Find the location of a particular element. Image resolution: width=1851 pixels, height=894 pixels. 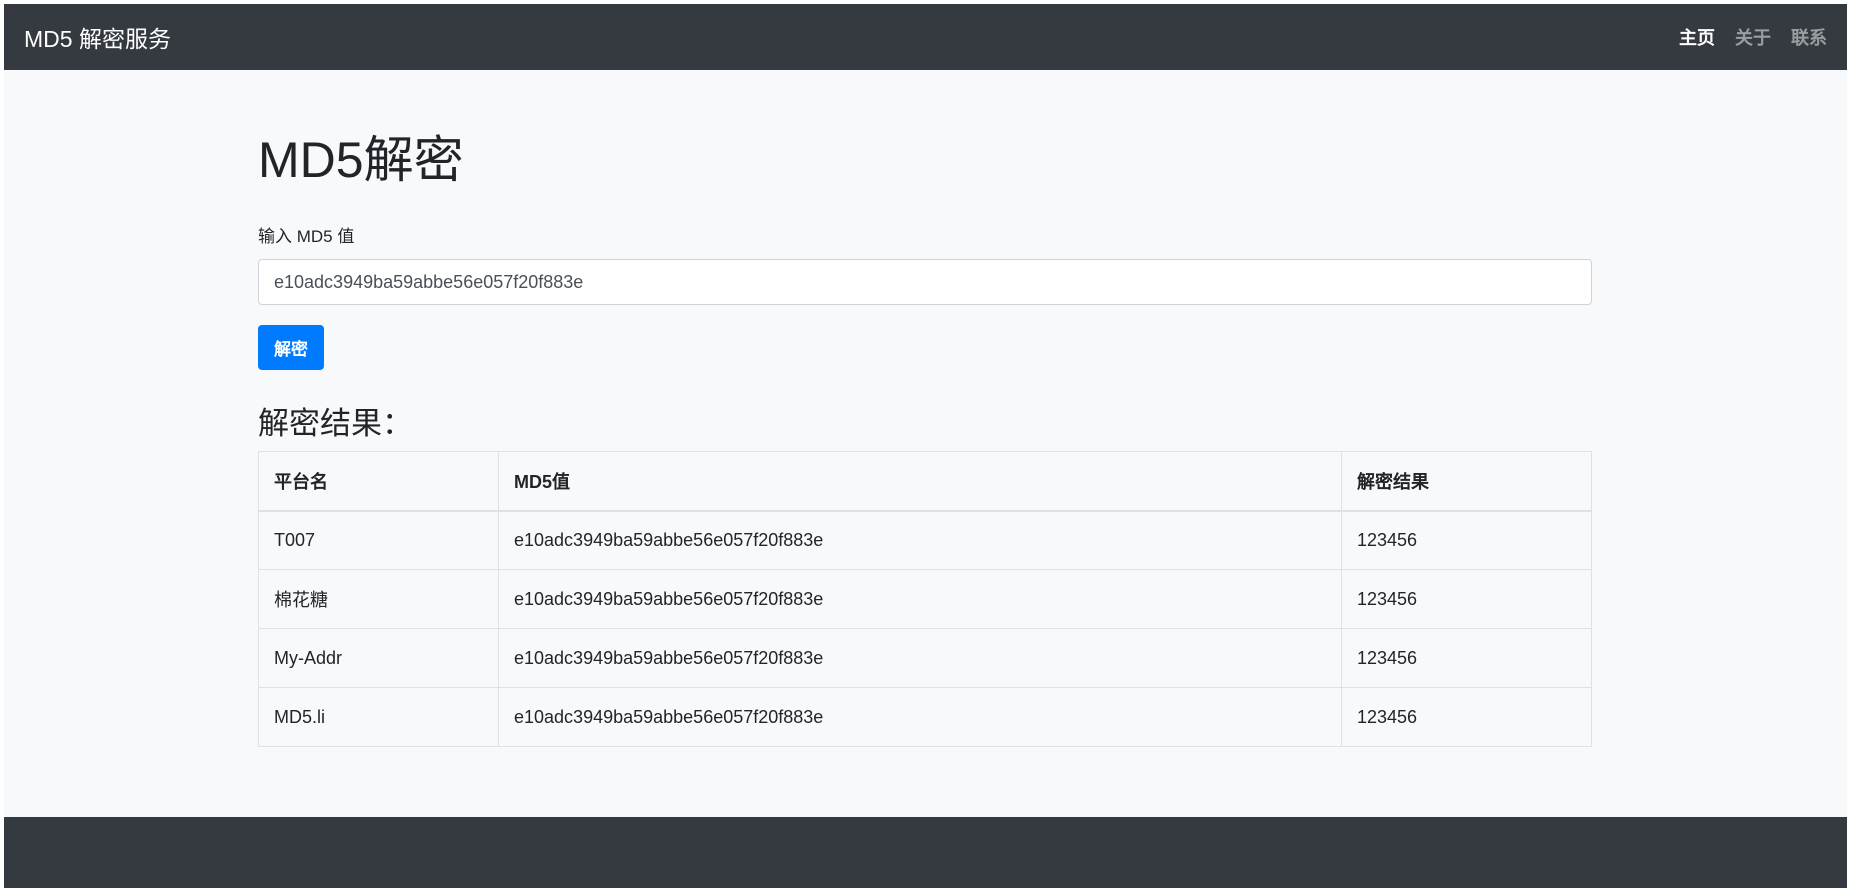

md5-input is located at coordinates (925, 282).